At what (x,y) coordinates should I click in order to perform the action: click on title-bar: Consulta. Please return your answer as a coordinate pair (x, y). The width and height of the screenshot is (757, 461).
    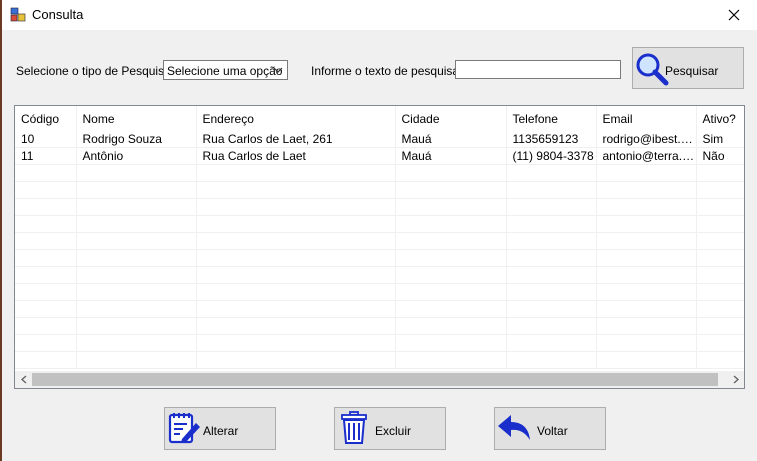
    Looking at the image, I should click on (379, 15).